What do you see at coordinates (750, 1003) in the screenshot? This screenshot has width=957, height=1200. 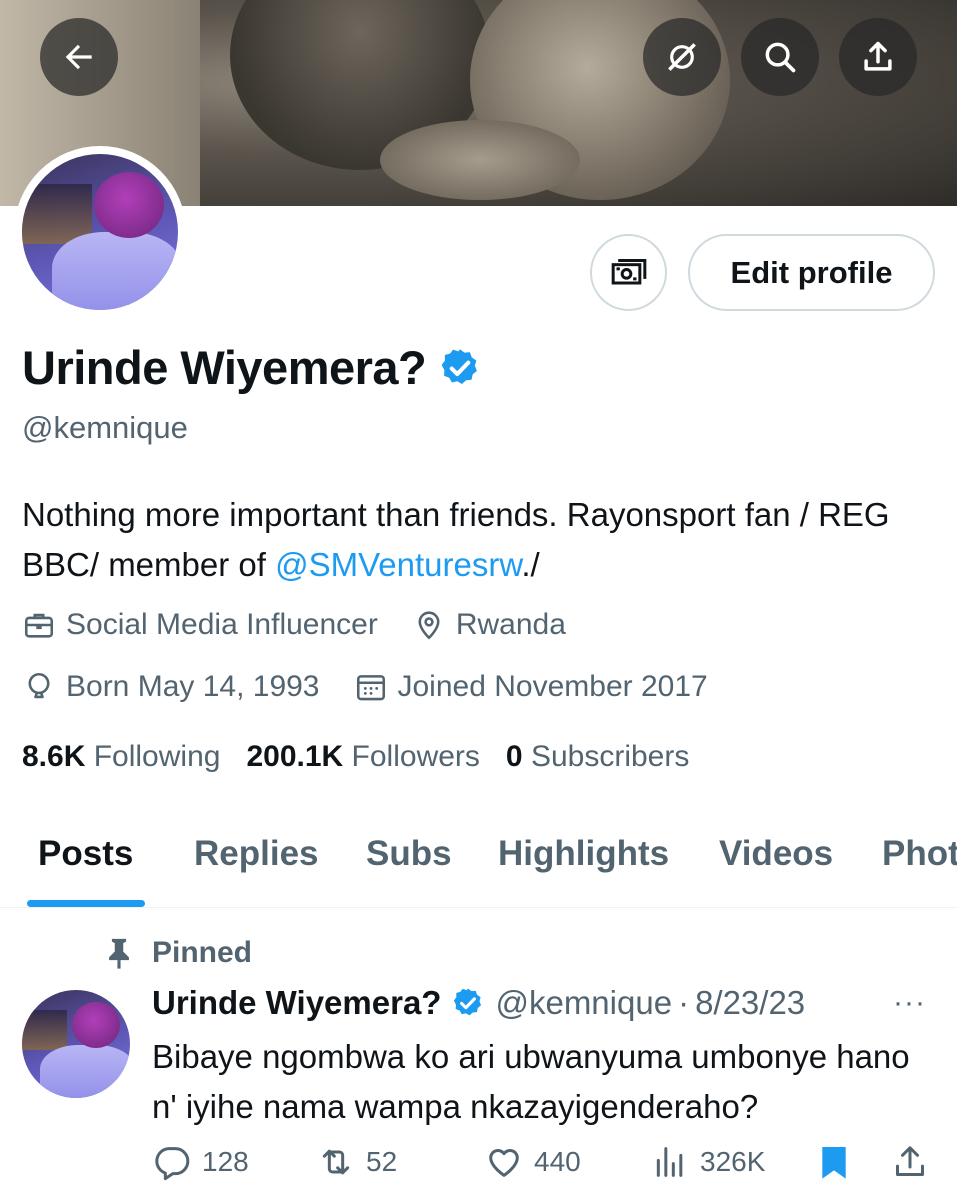 I see `post-date: 8/23/23` at bounding box center [750, 1003].